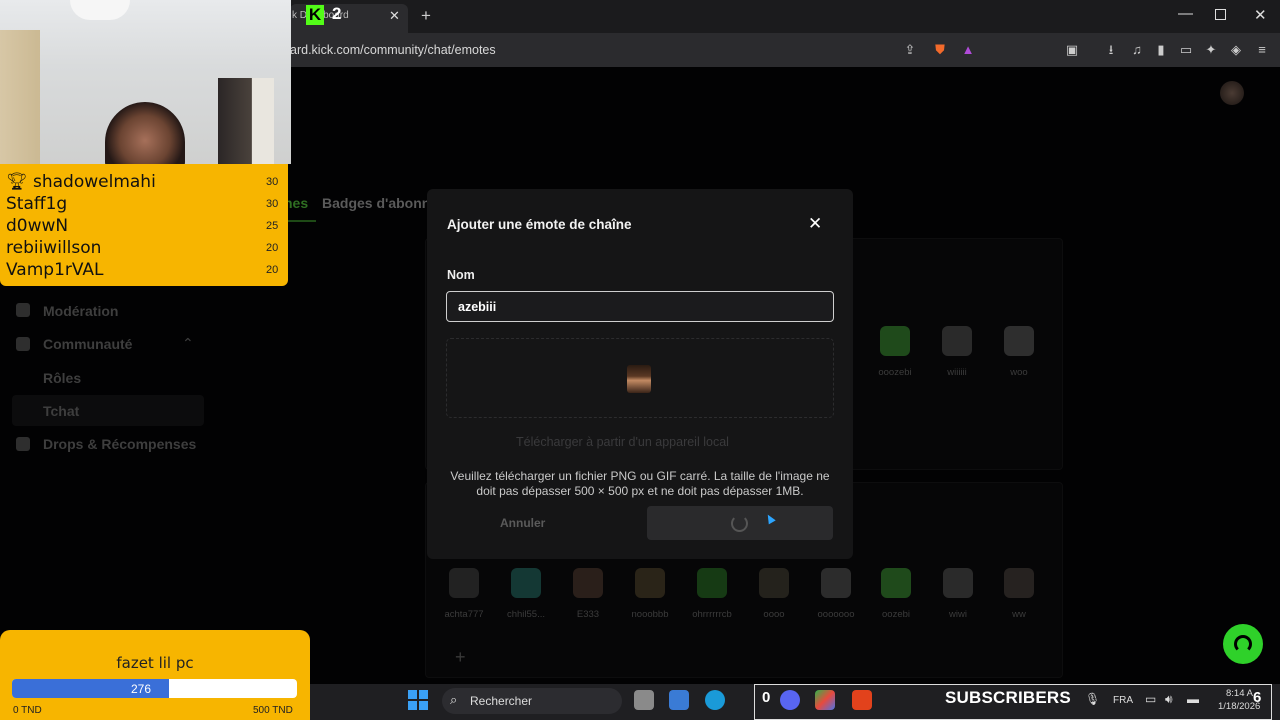 This screenshot has height=720, width=1280. Describe the element at coordinates (80, 311) in the screenshot. I see `sidebar-item-moderation: Modération` at that location.